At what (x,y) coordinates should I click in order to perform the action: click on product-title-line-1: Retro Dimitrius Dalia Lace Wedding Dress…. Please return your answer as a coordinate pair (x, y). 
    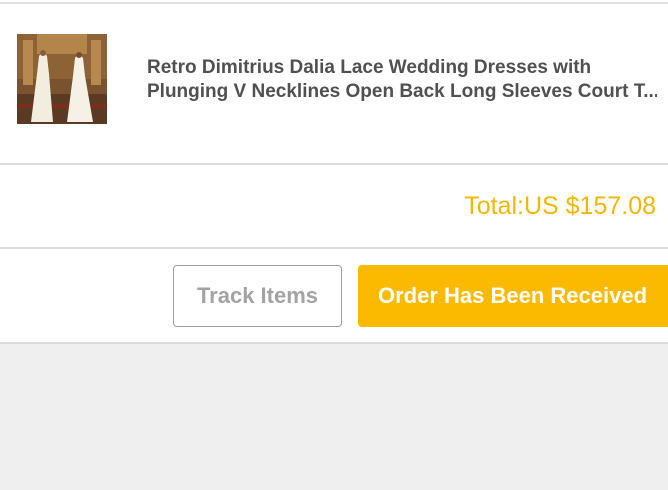
    Looking at the image, I should click on (369, 67).